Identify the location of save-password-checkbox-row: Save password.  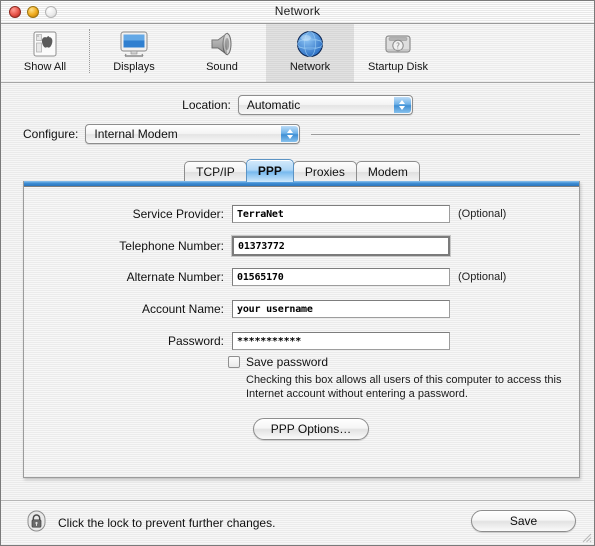
(278, 362).